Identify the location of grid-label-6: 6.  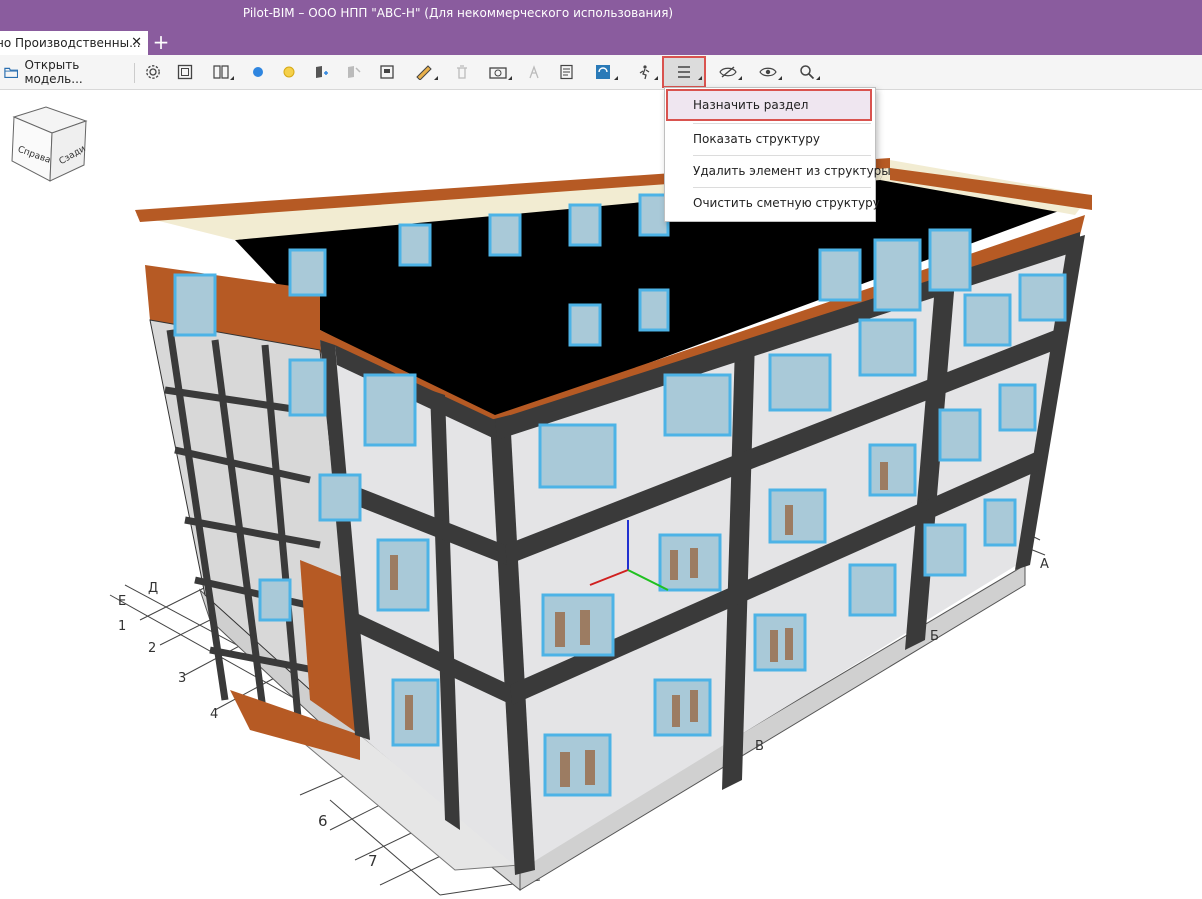
(323, 821).